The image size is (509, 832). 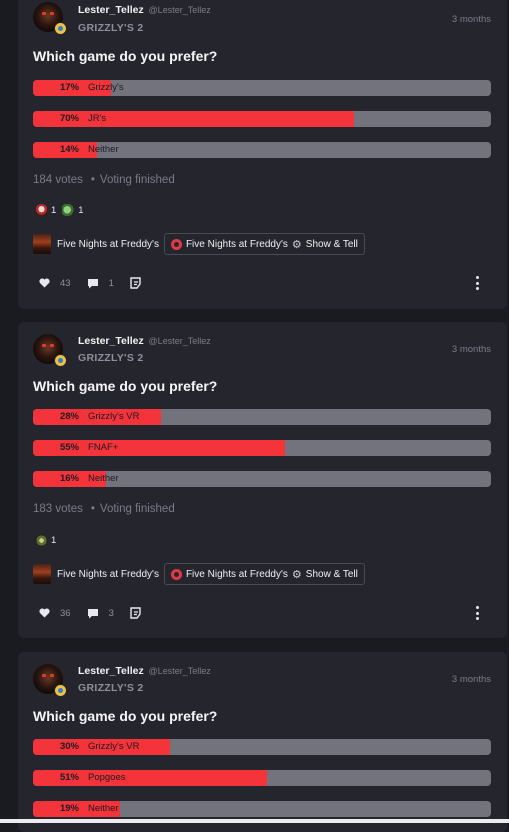 What do you see at coordinates (262, 88) in the screenshot?
I see `poll-option: 17% Grizzly's` at bounding box center [262, 88].